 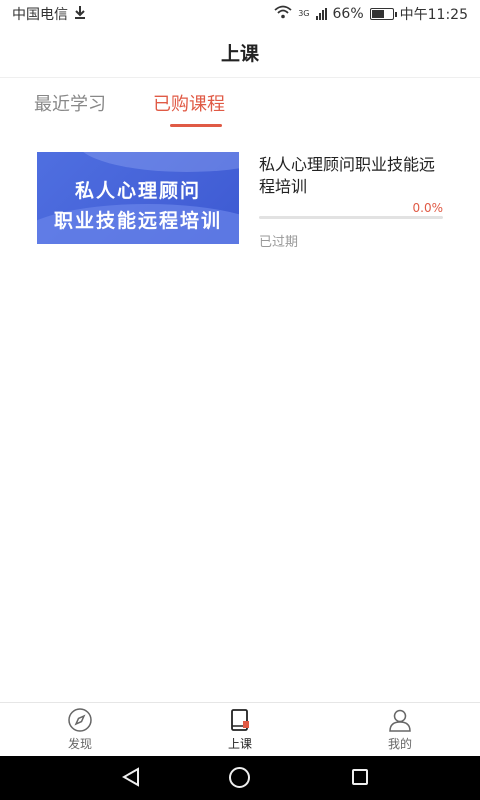 I want to click on status-left: 中国电信, so click(x=49, y=14).